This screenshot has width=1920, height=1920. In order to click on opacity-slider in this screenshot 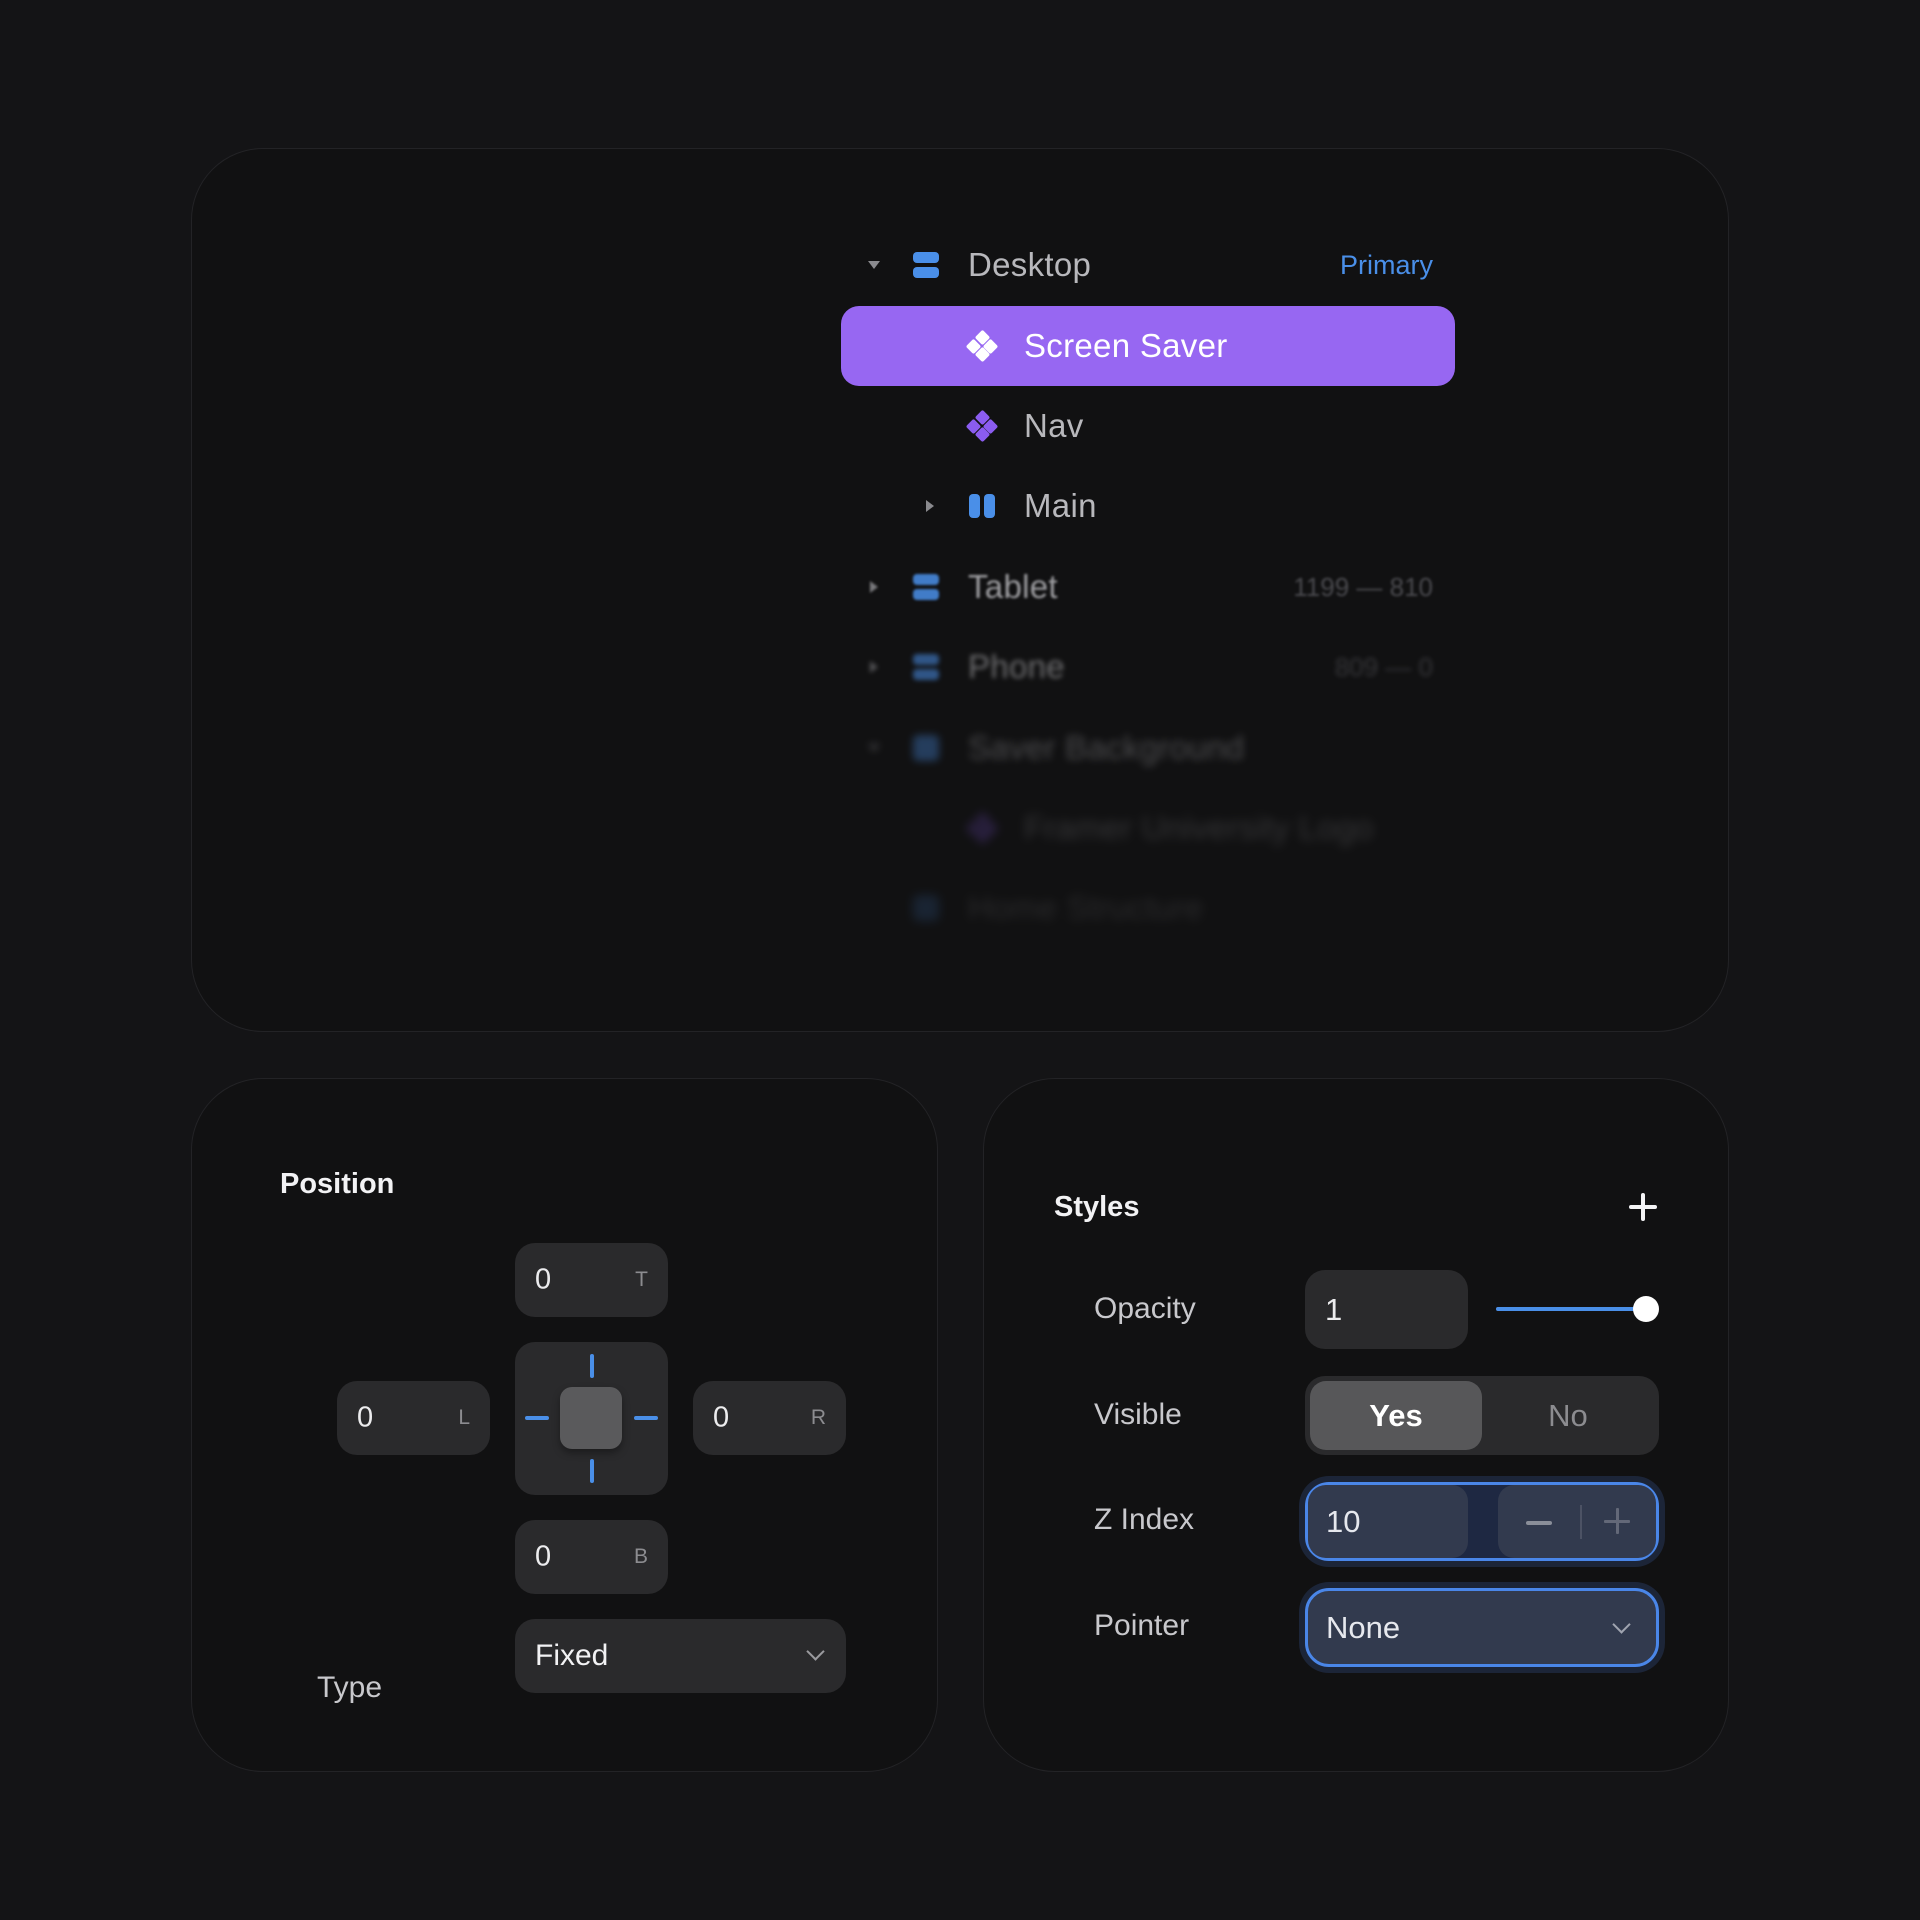, I will do `click(1577, 1309)`.